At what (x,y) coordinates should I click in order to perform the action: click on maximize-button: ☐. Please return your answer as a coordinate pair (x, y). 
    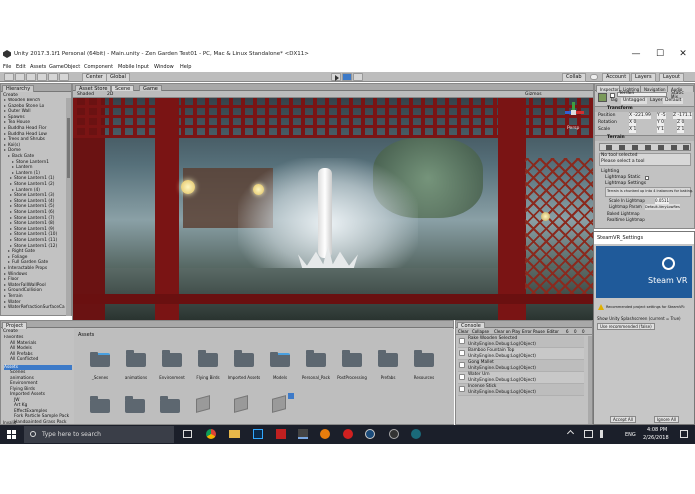
    Looking at the image, I should click on (660, 54).